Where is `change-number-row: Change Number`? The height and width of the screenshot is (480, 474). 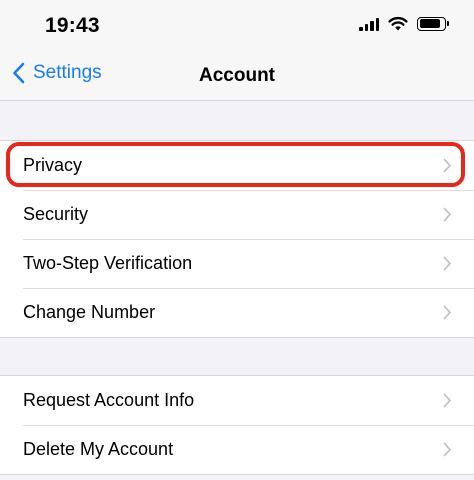
change-number-row: Change Number is located at coordinates (237, 312).